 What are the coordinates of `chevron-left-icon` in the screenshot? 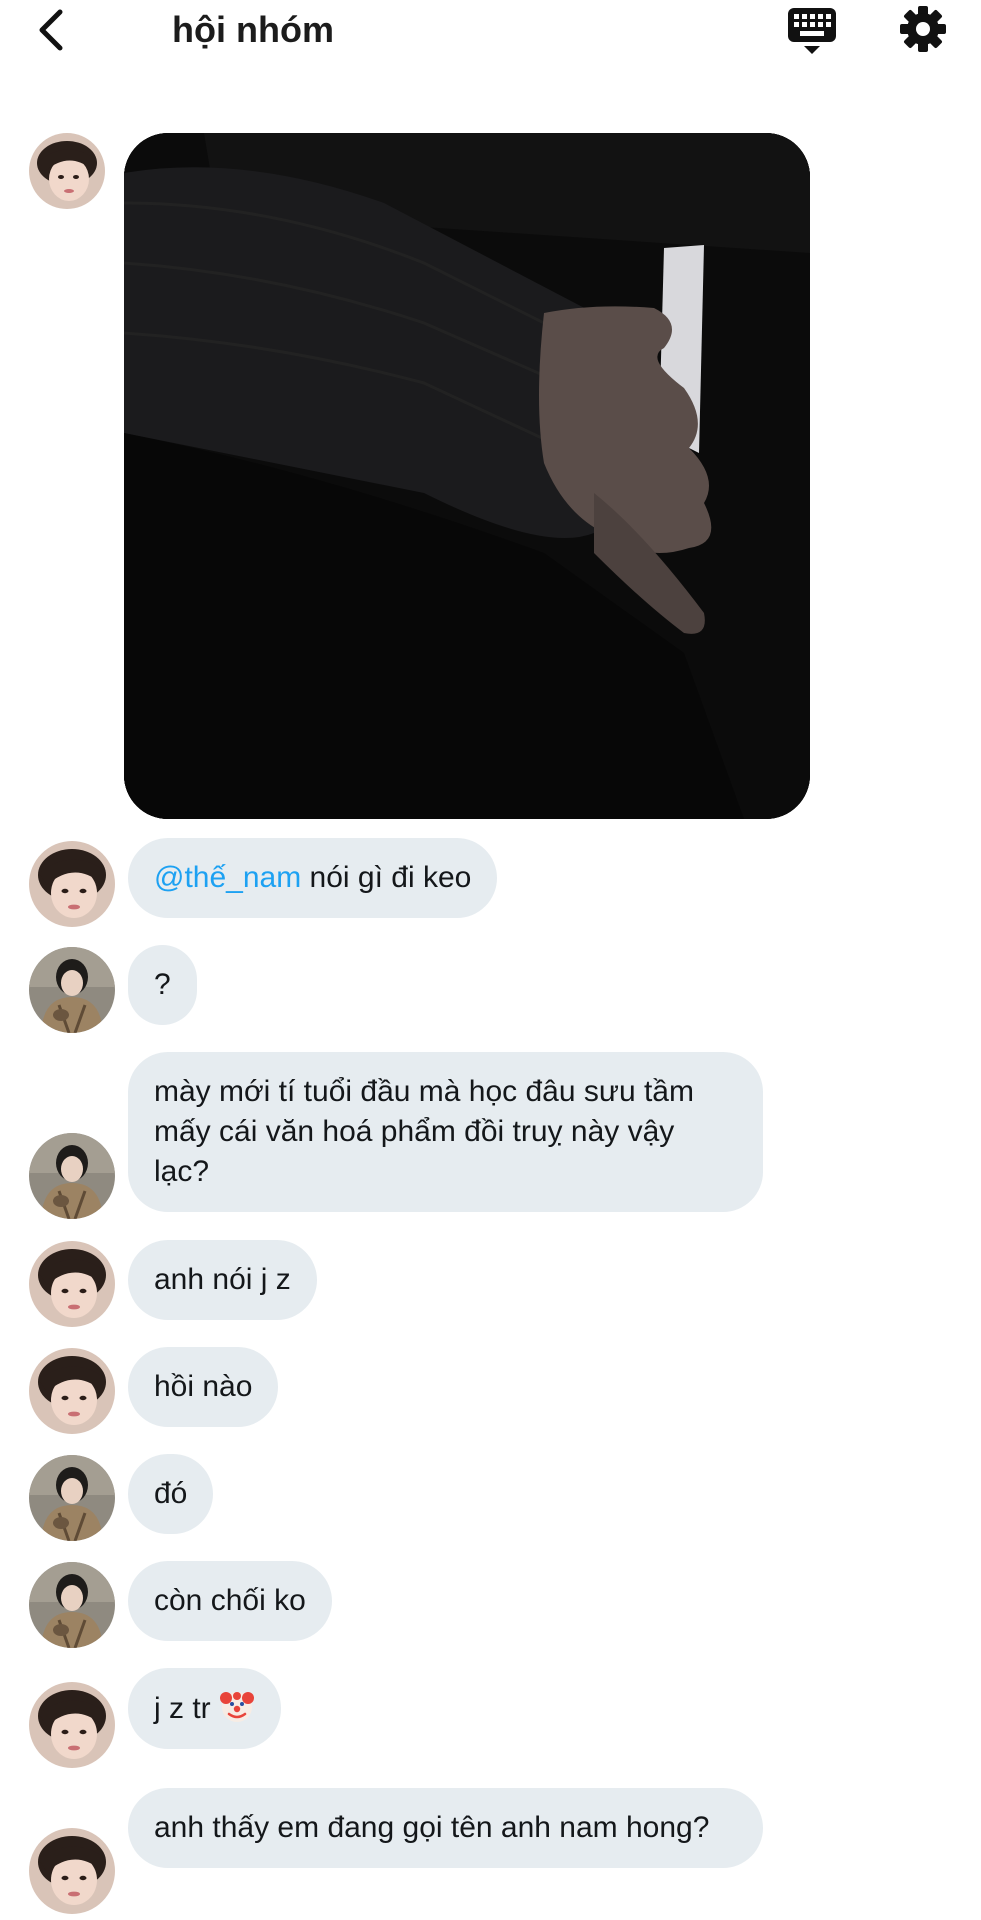 It's located at (54, 30).